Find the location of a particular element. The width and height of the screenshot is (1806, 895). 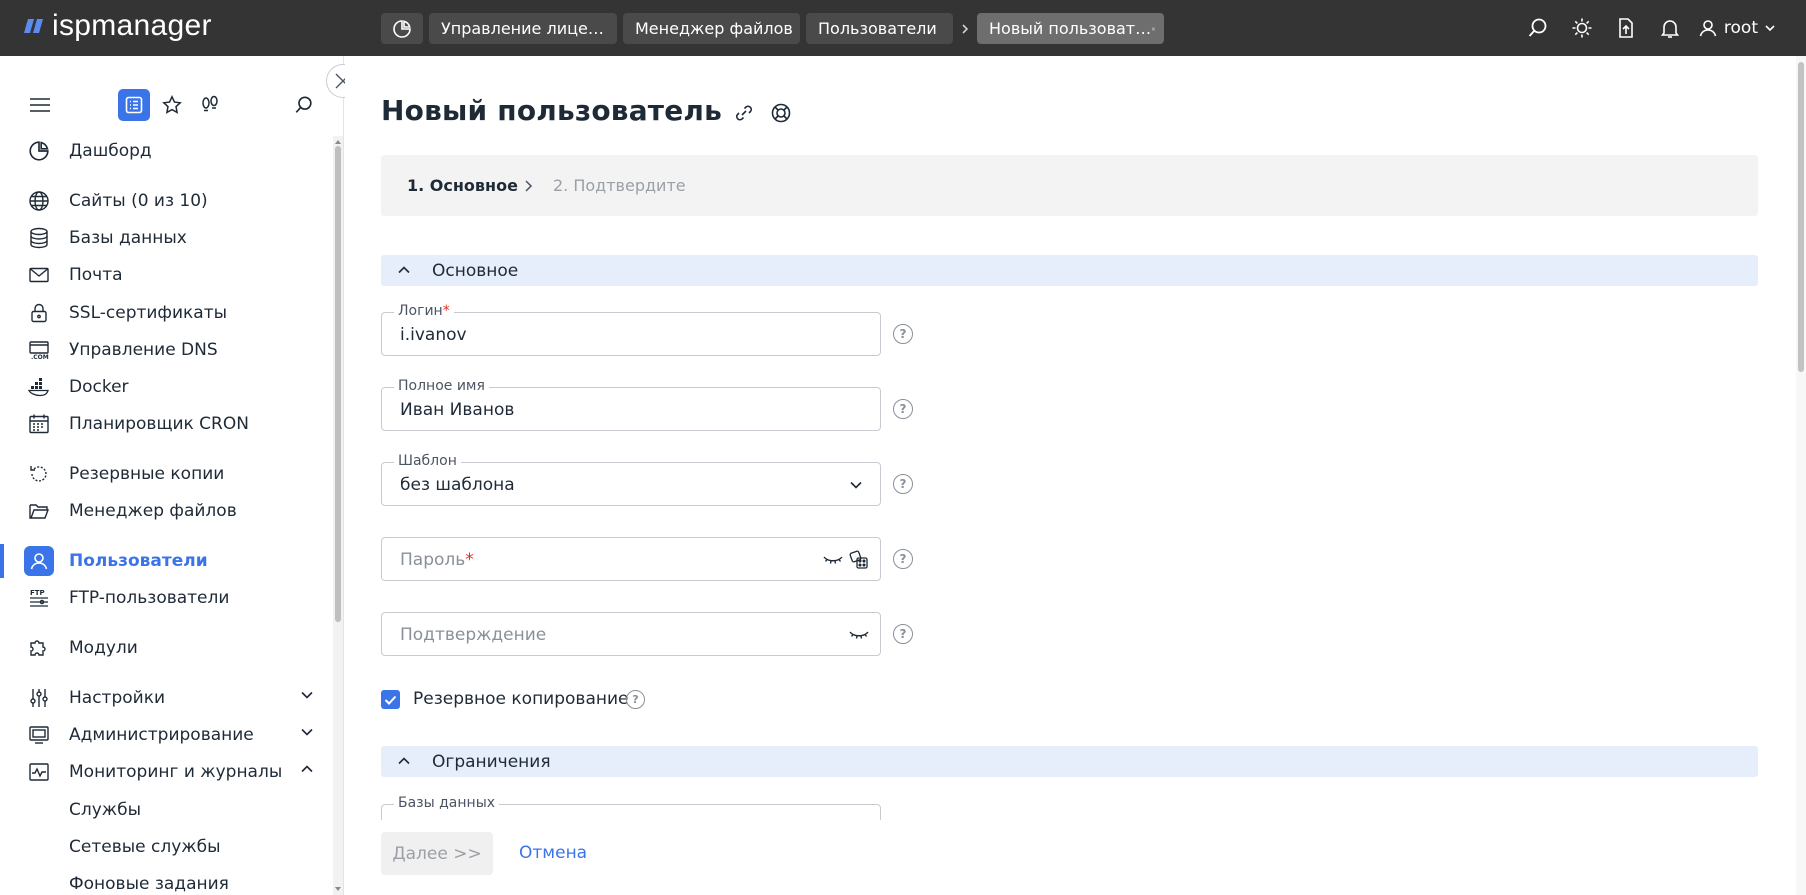

logo: ispmanager is located at coordinates (118, 26).